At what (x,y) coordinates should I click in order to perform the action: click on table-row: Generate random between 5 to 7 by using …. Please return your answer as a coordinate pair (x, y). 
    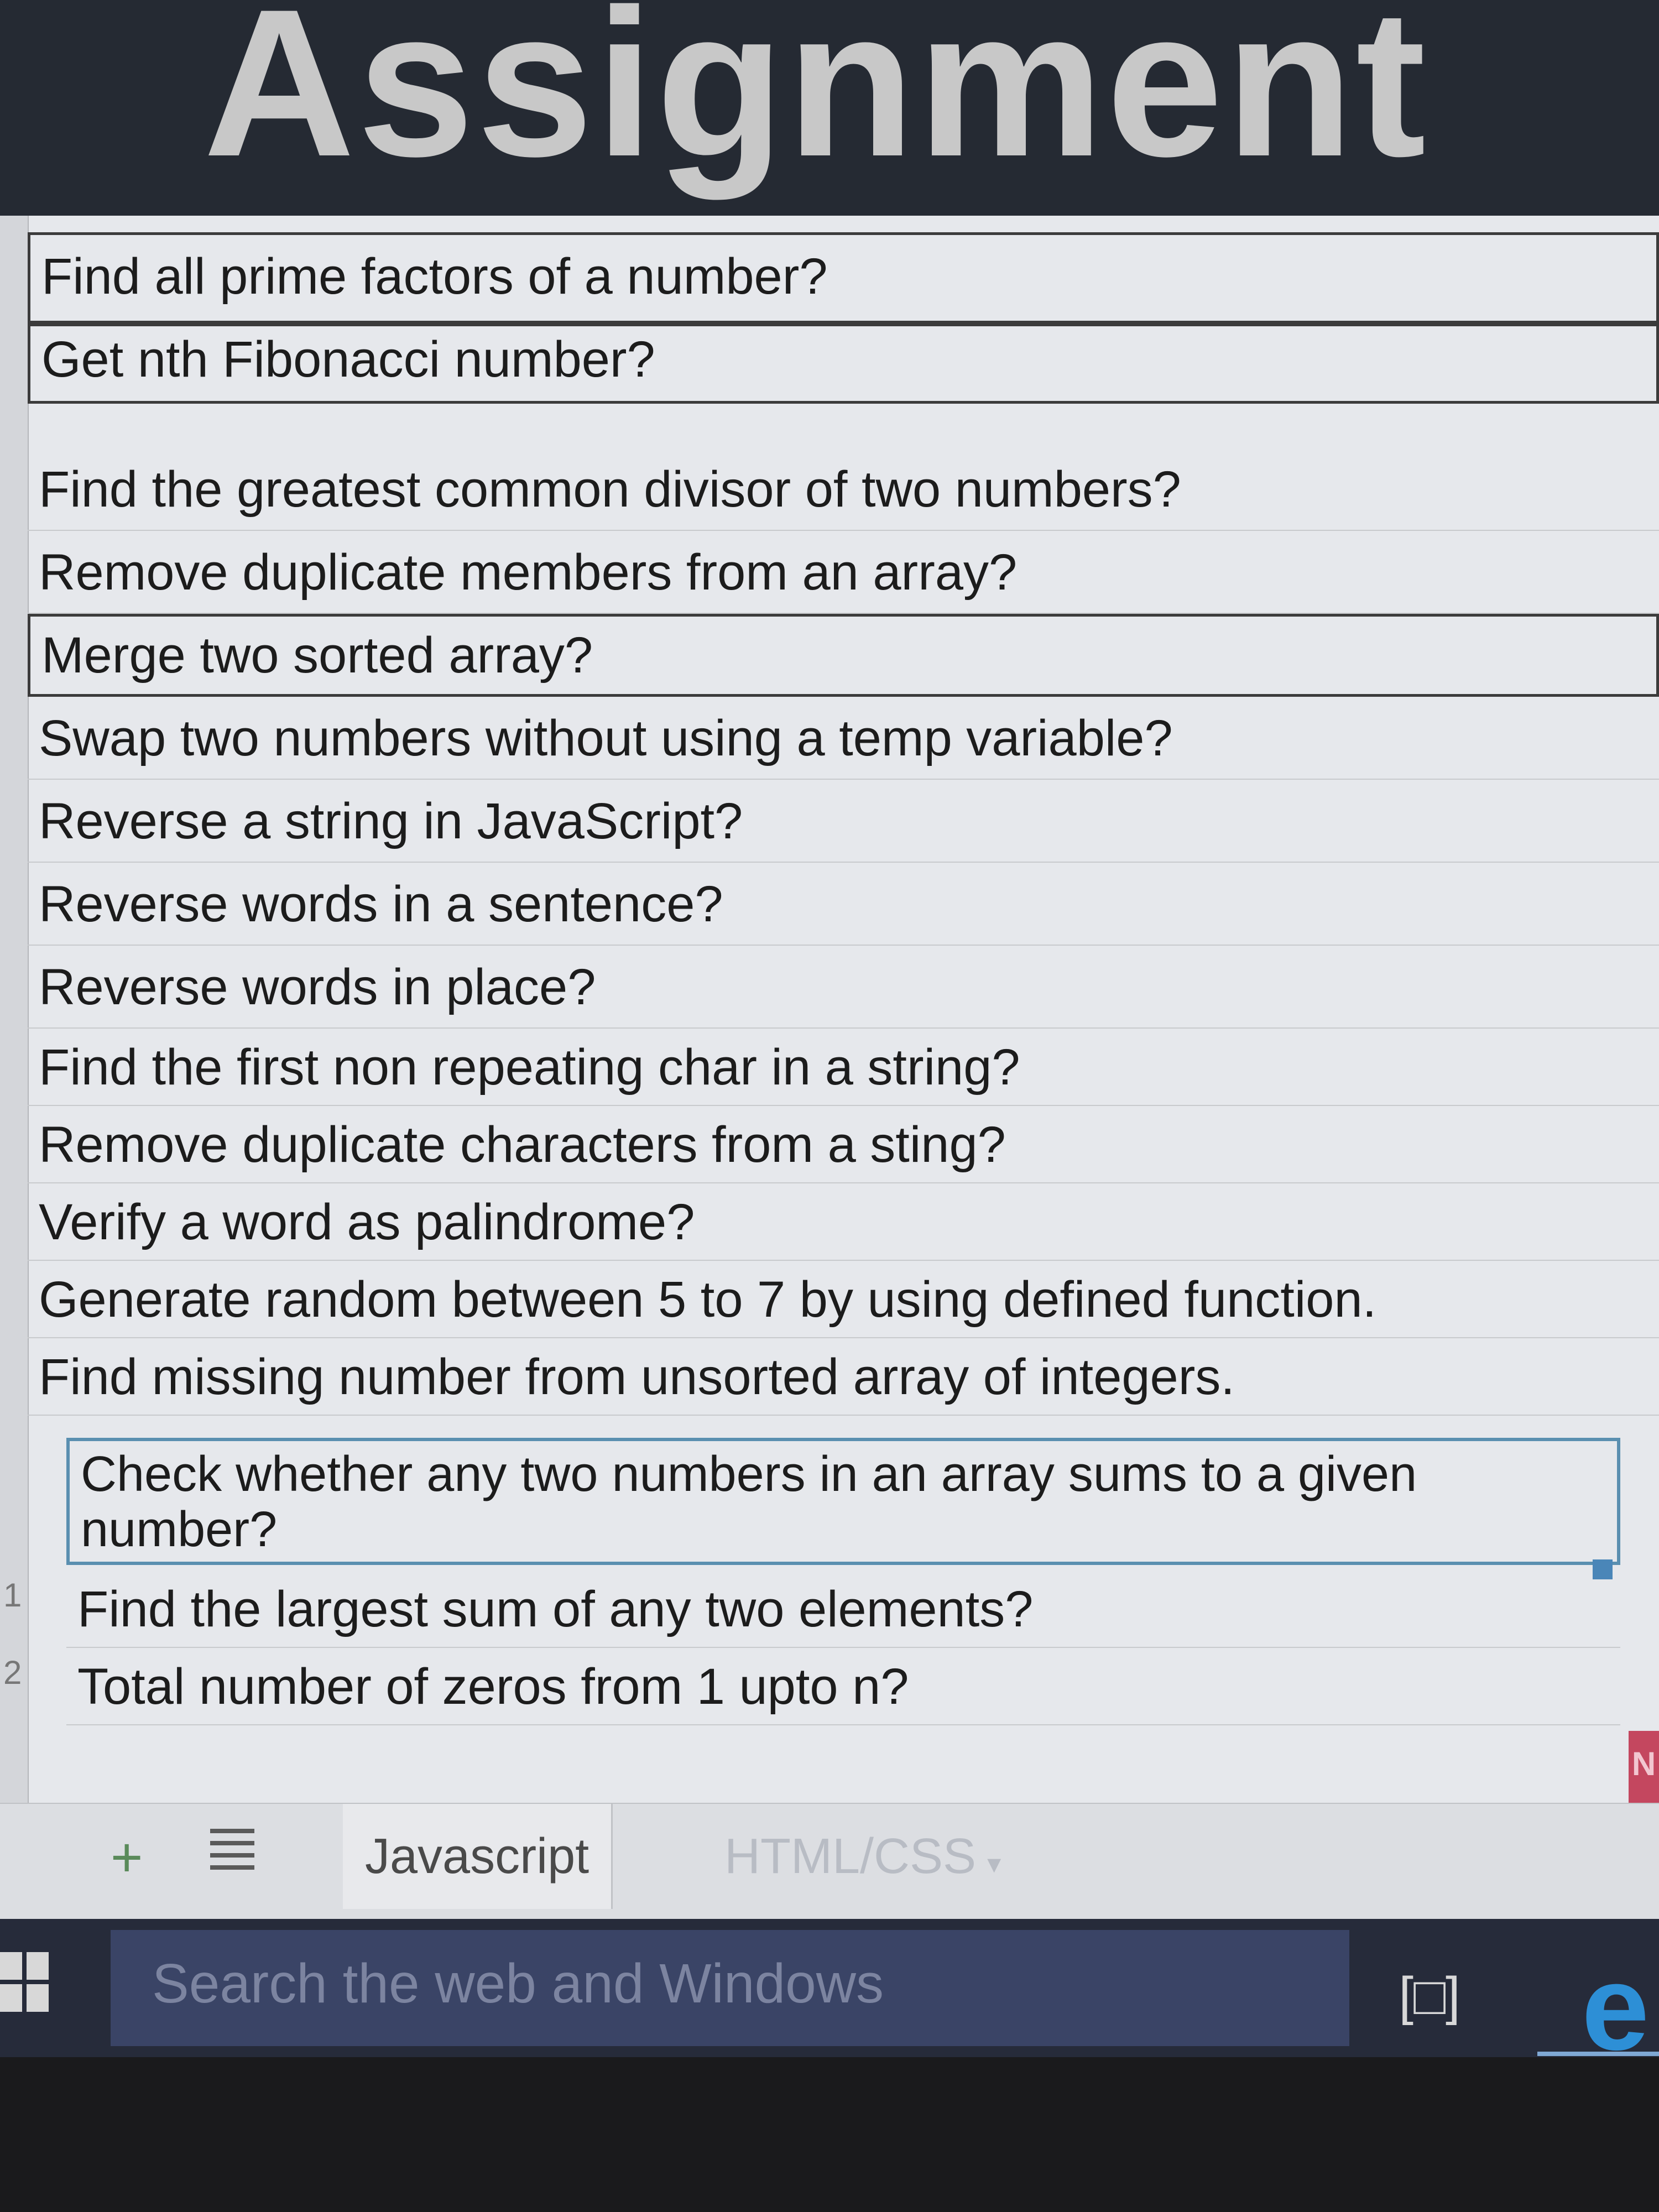
    Looking at the image, I should click on (844, 1300).